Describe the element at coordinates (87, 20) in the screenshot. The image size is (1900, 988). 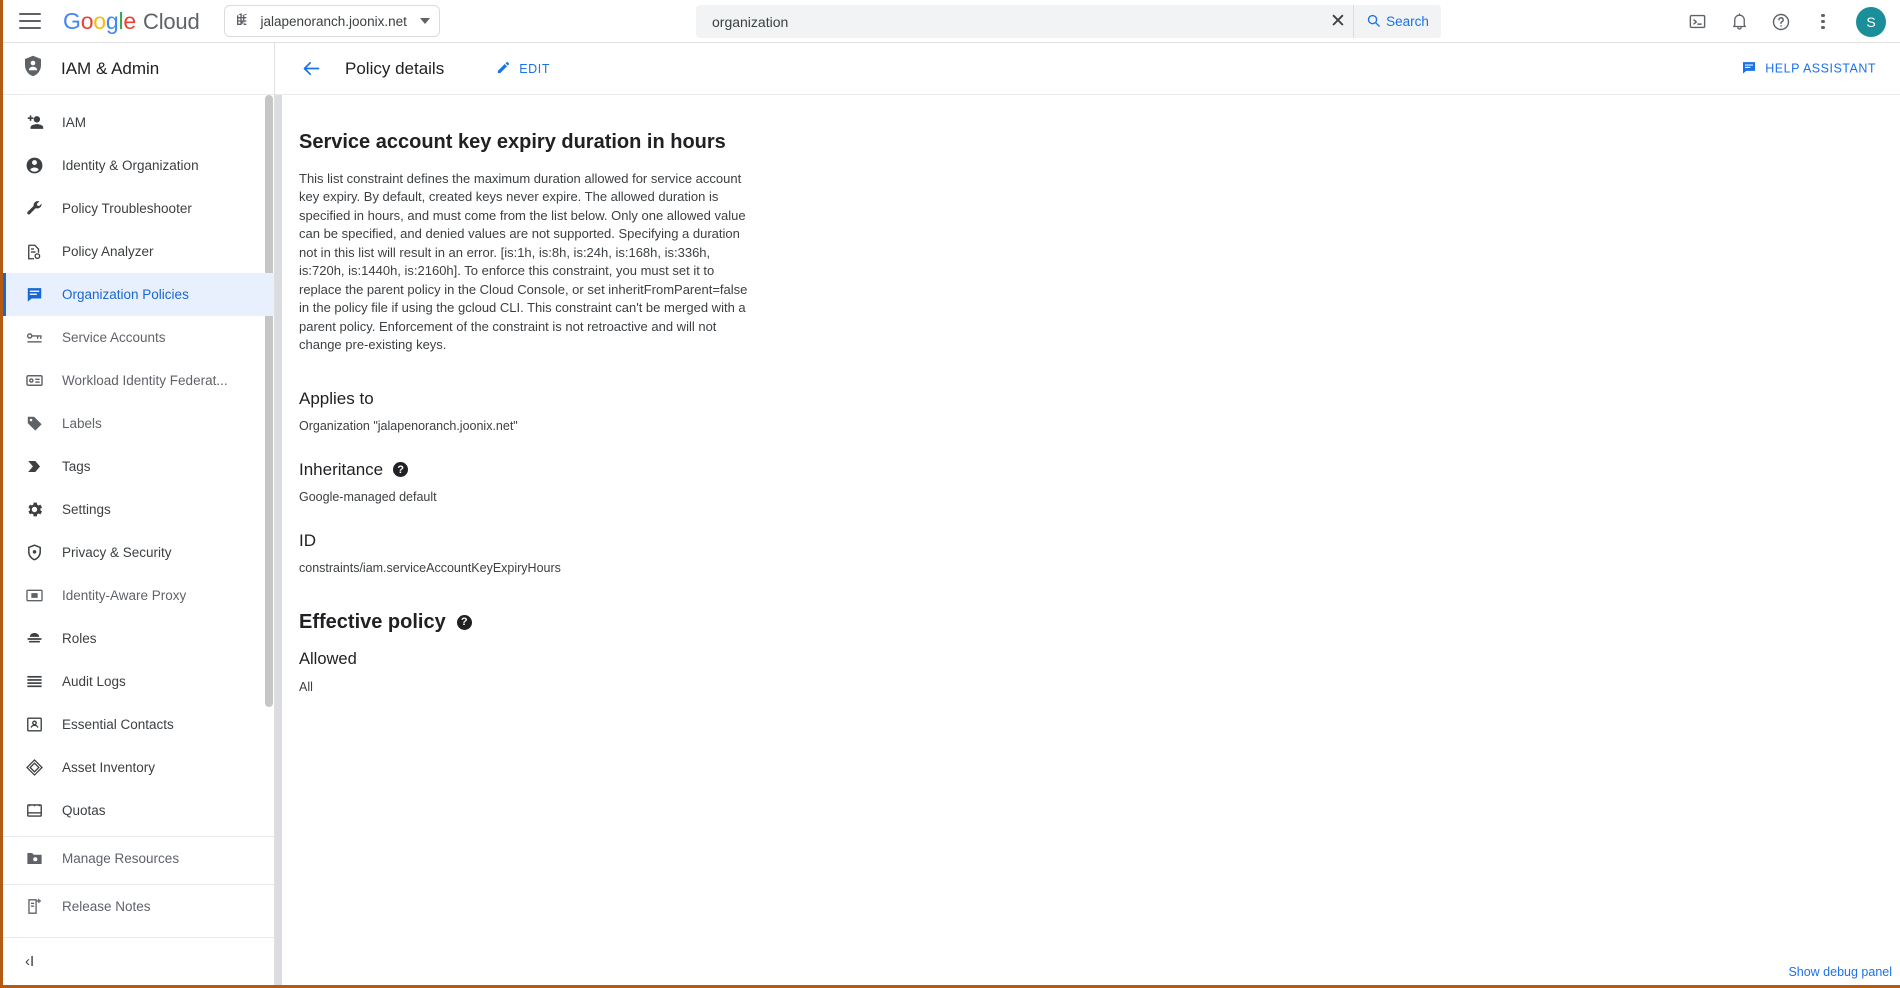
I see `logo-letter-o1: o` at that location.